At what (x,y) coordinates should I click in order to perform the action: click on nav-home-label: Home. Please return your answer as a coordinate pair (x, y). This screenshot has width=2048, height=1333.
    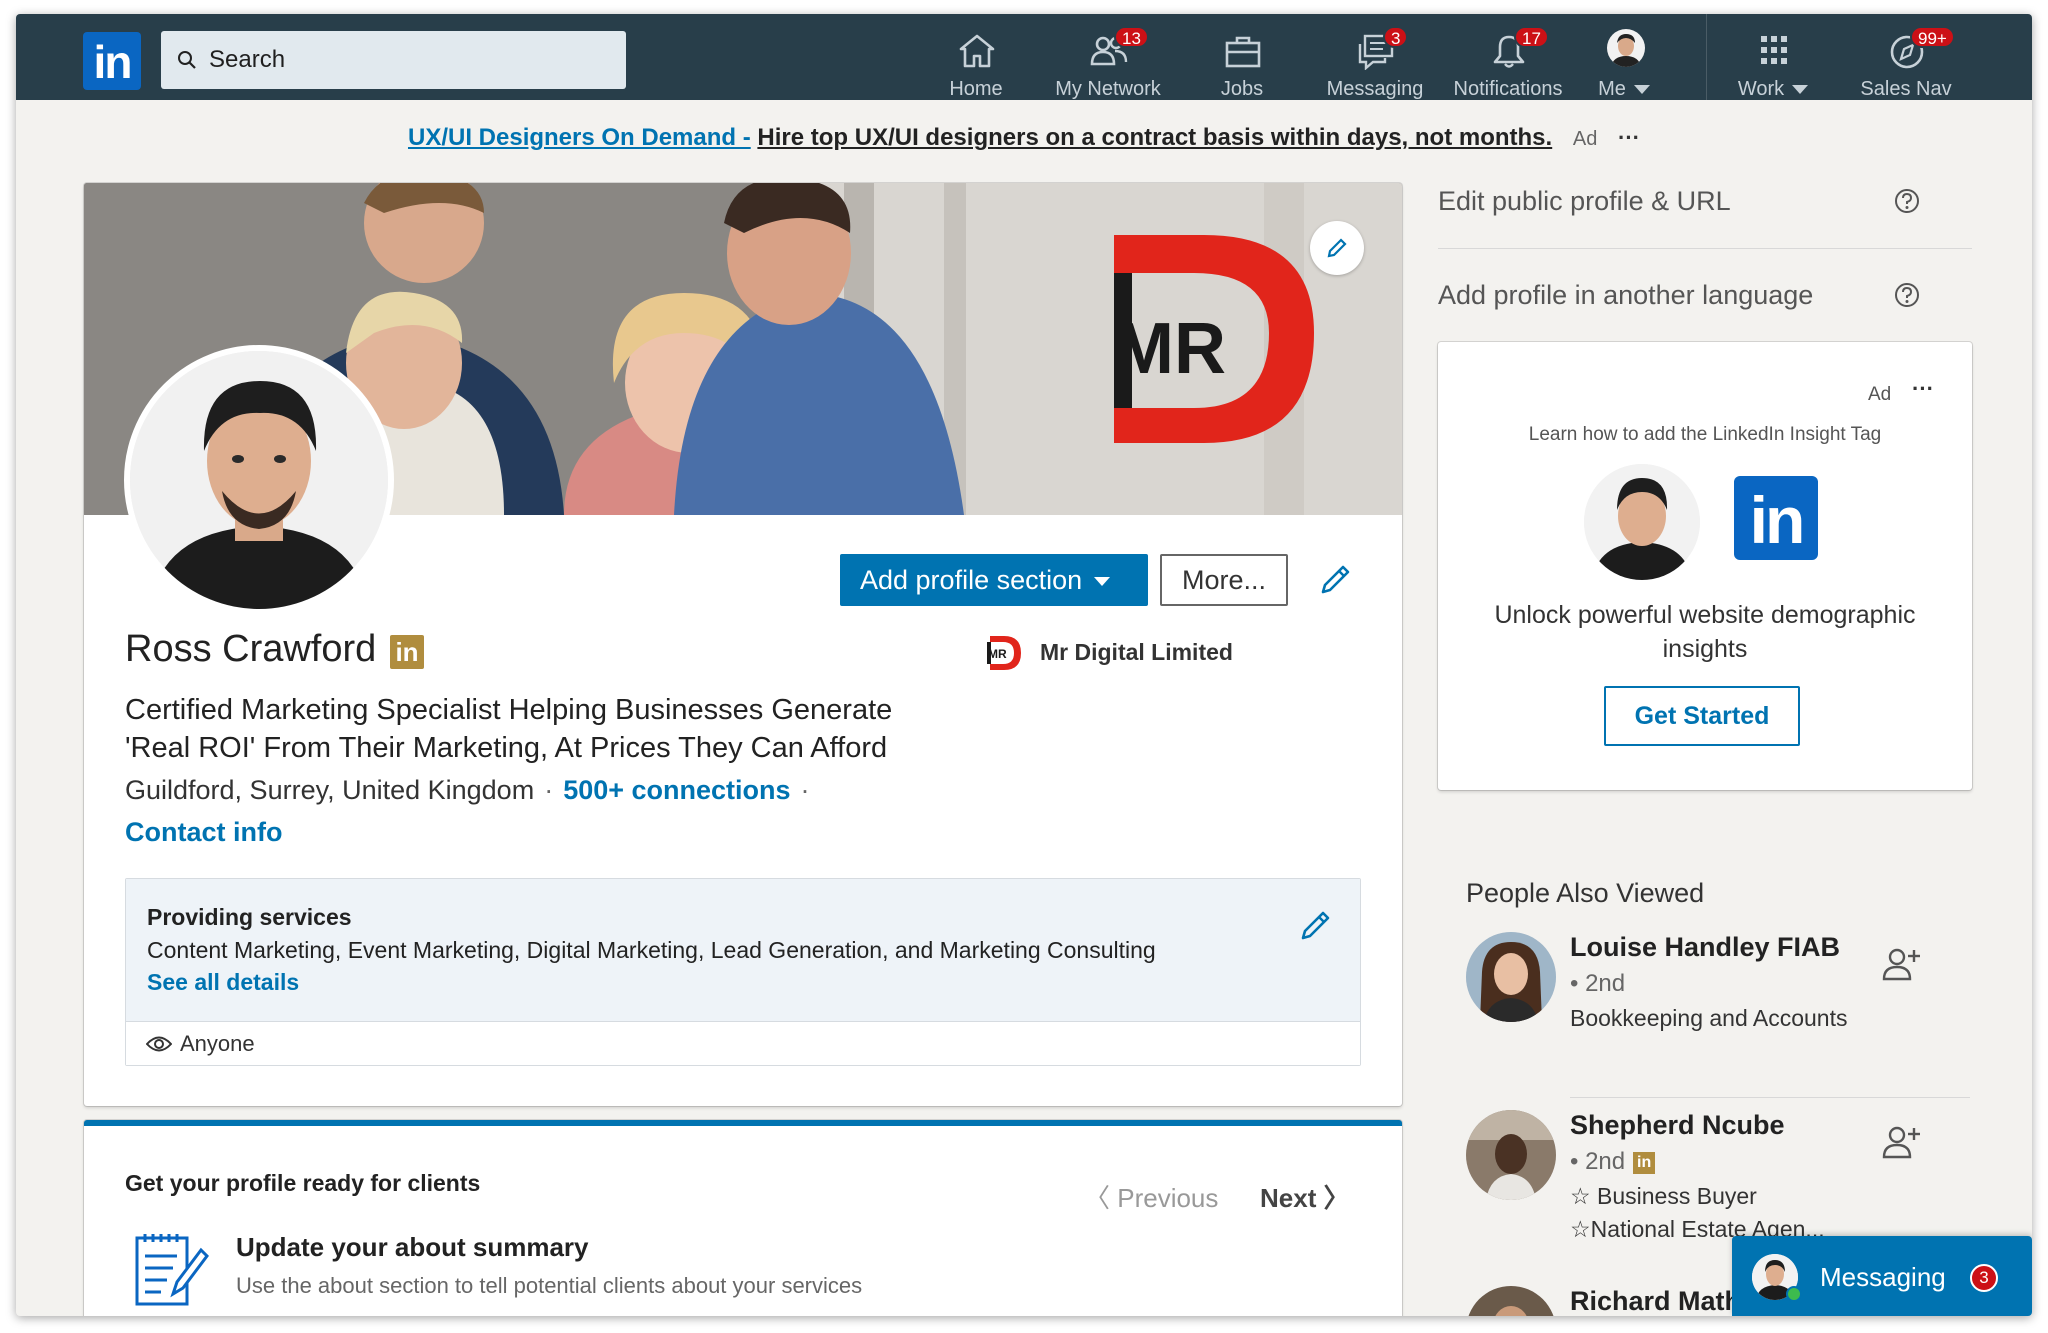
    Looking at the image, I should click on (976, 89).